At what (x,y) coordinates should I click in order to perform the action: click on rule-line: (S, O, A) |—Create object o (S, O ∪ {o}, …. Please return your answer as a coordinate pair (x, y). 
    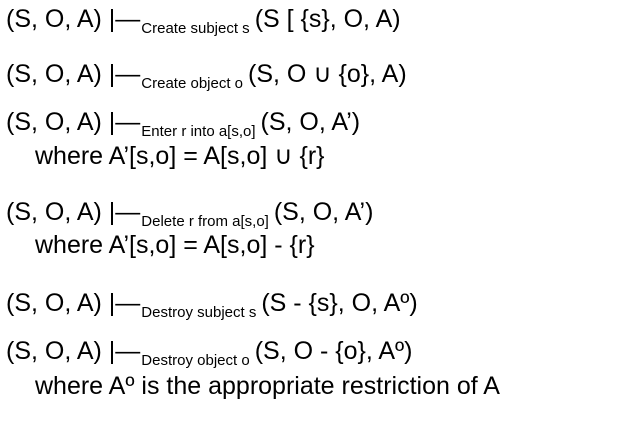
    Looking at the image, I should click on (206, 75).